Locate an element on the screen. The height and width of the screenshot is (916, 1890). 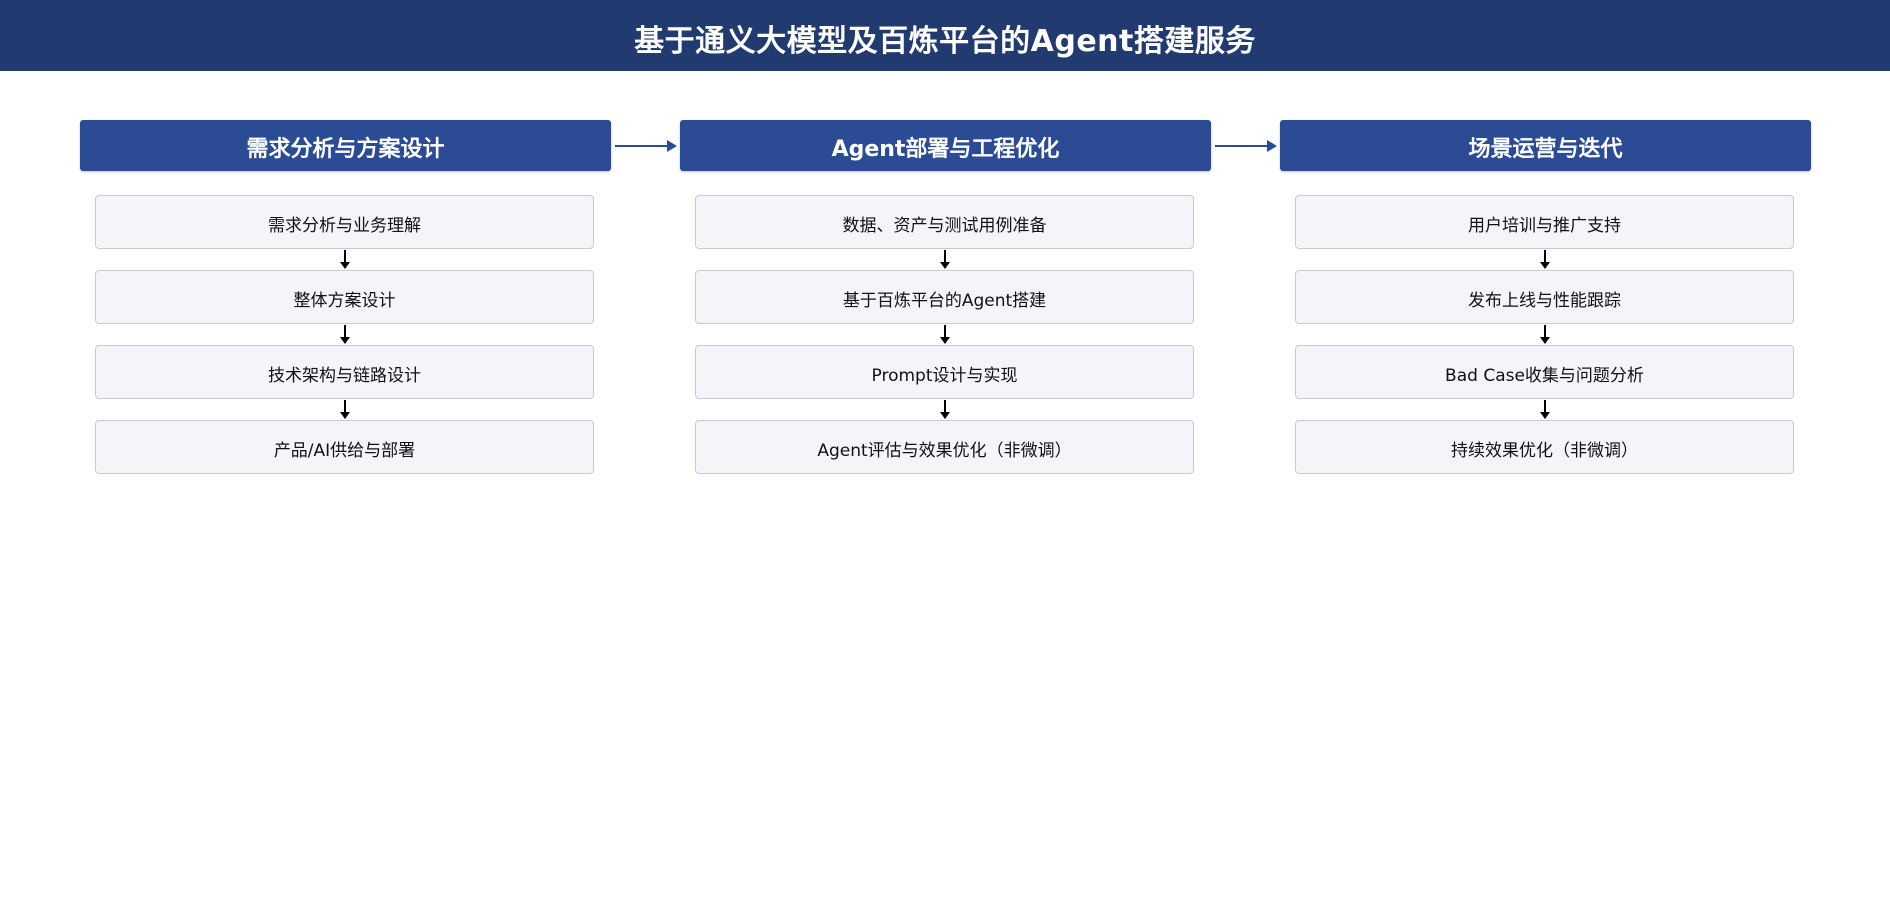
step-box: 发布上线与性能跟踪 is located at coordinates (1544, 297).